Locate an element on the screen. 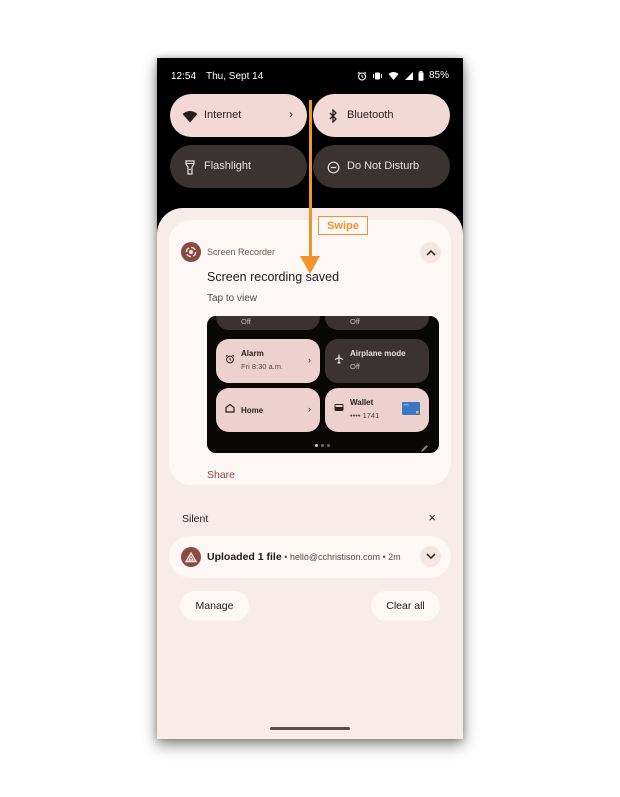  drive-app-icon is located at coordinates (191, 557).